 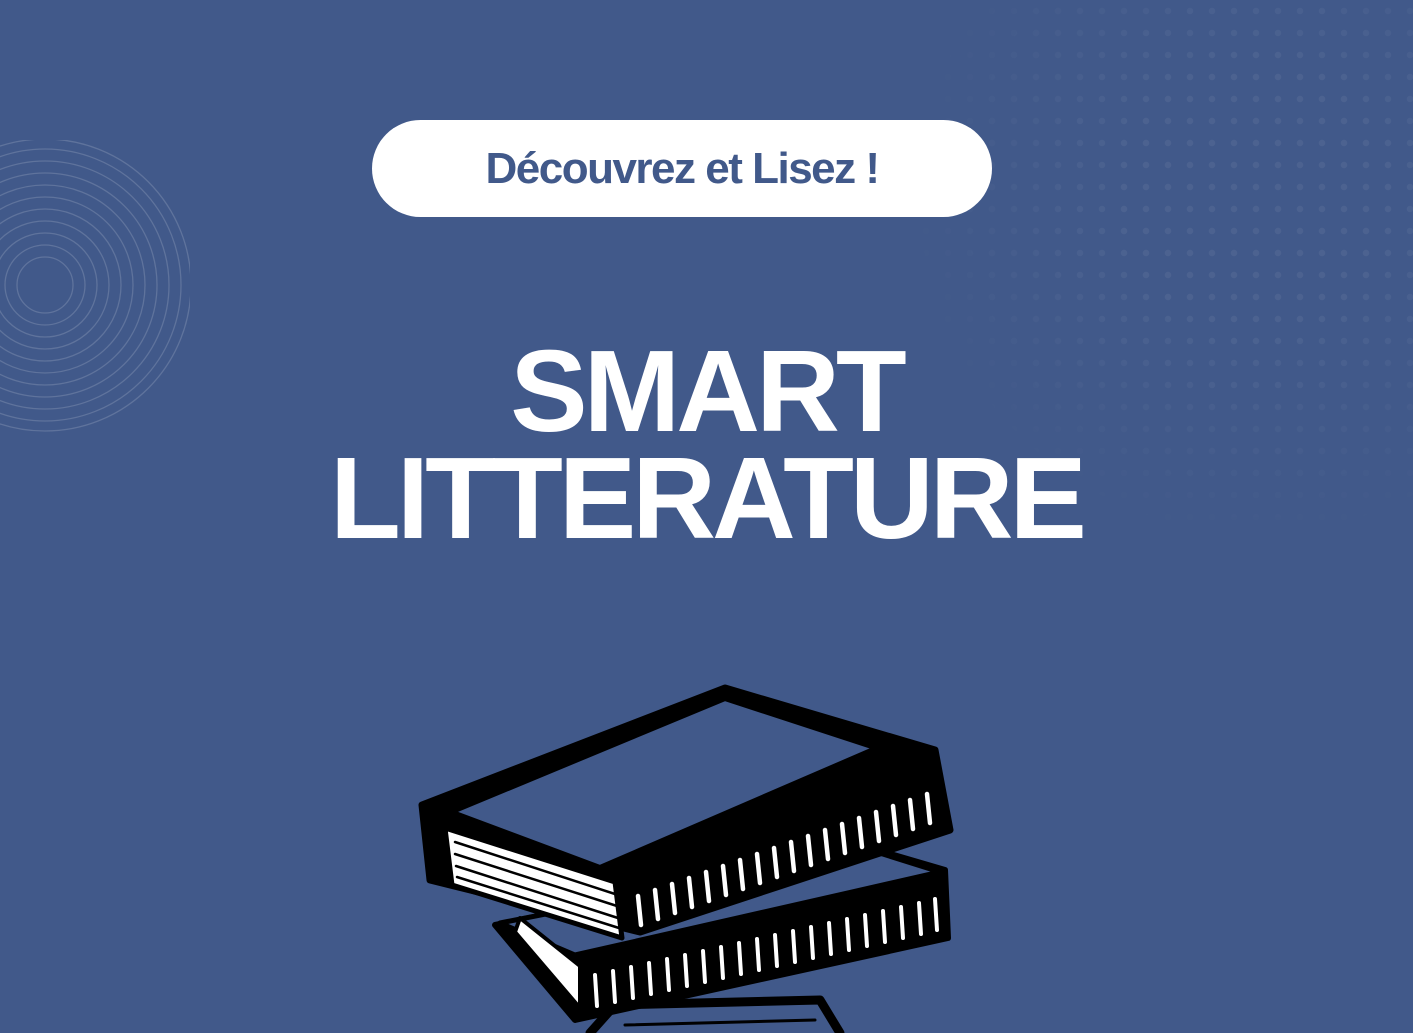 I want to click on title-line-2: LITTERATURE, so click(x=708, y=498).